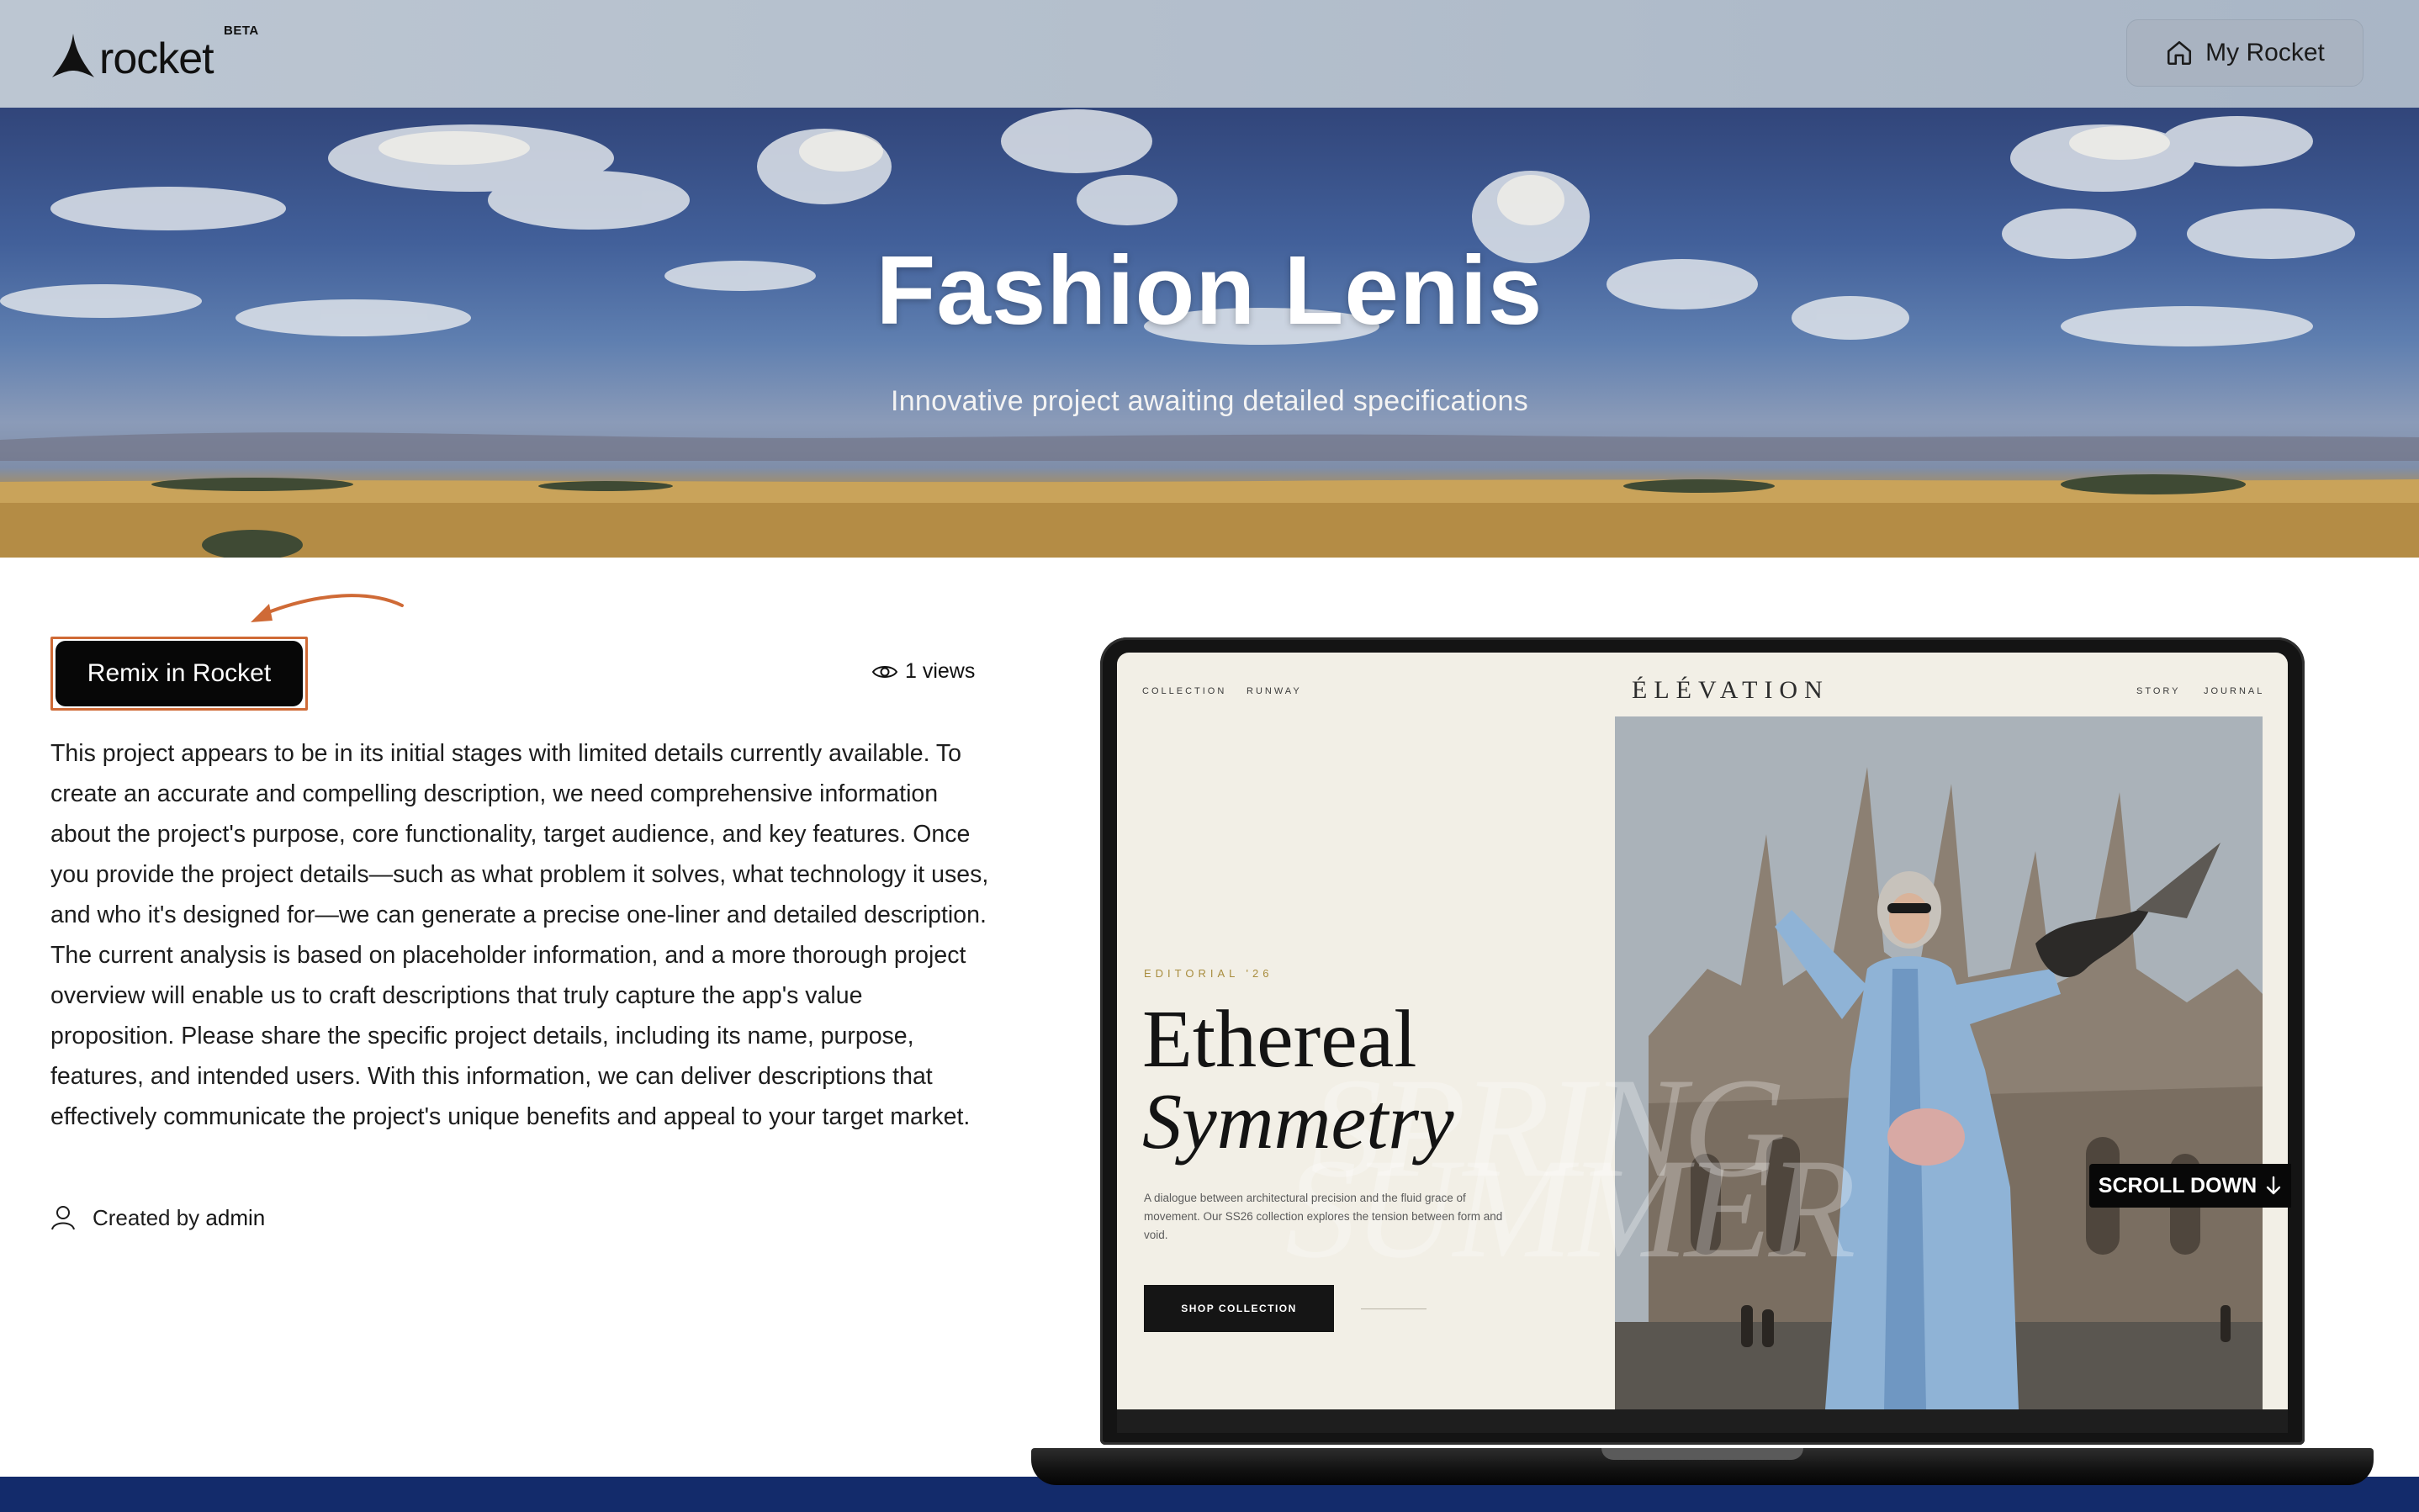 The image size is (2419, 1512). I want to click on remix-in-rocket-button: Remix in Rocket, so click(179, 673).